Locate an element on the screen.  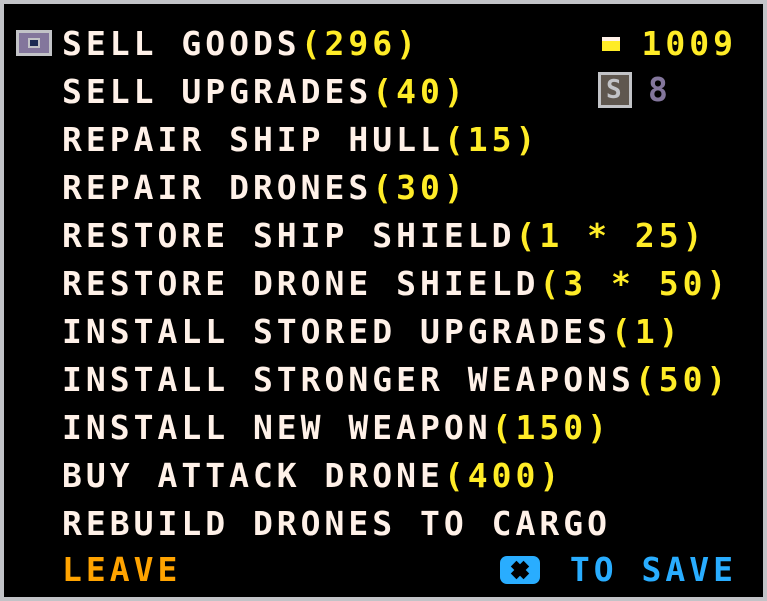
leave-button: LEAVE is located at coordinates (121, 570).